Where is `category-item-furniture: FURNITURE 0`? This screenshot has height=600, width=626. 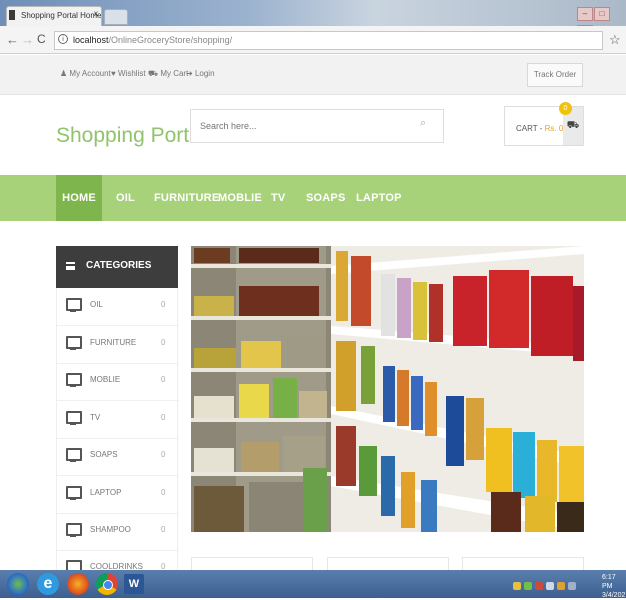
category-item-furniture: FURNITURE 0 is located at coordinates (118, 345).